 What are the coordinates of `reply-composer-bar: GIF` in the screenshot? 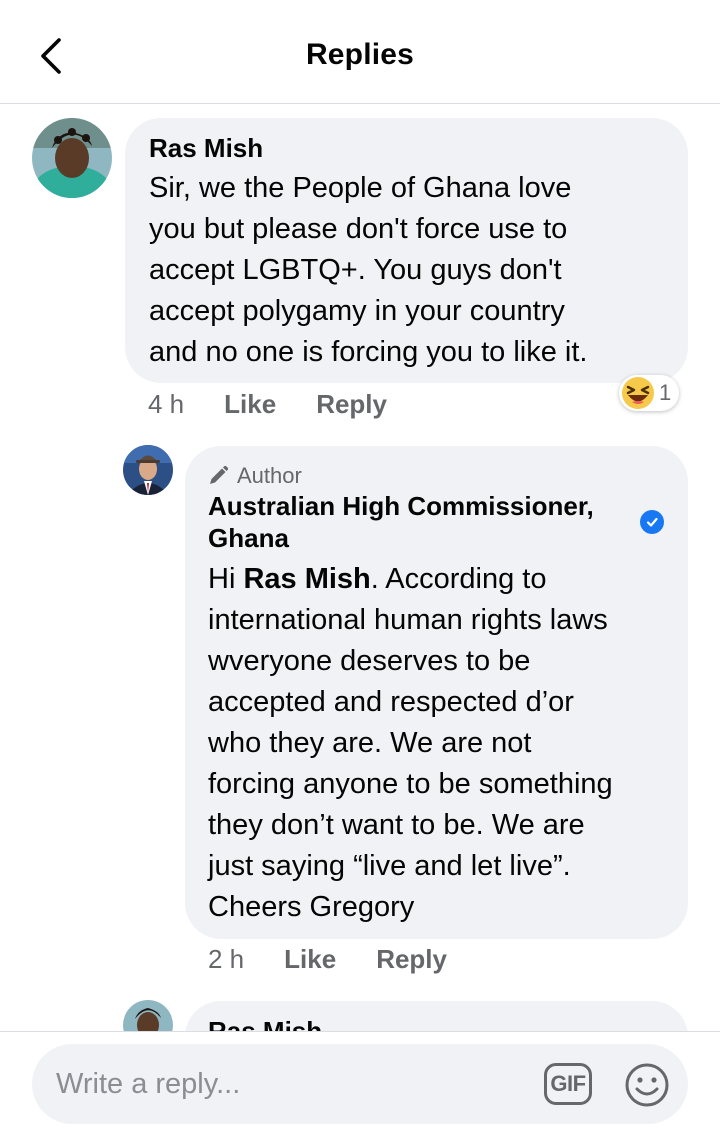 It's located at (360, 1081).